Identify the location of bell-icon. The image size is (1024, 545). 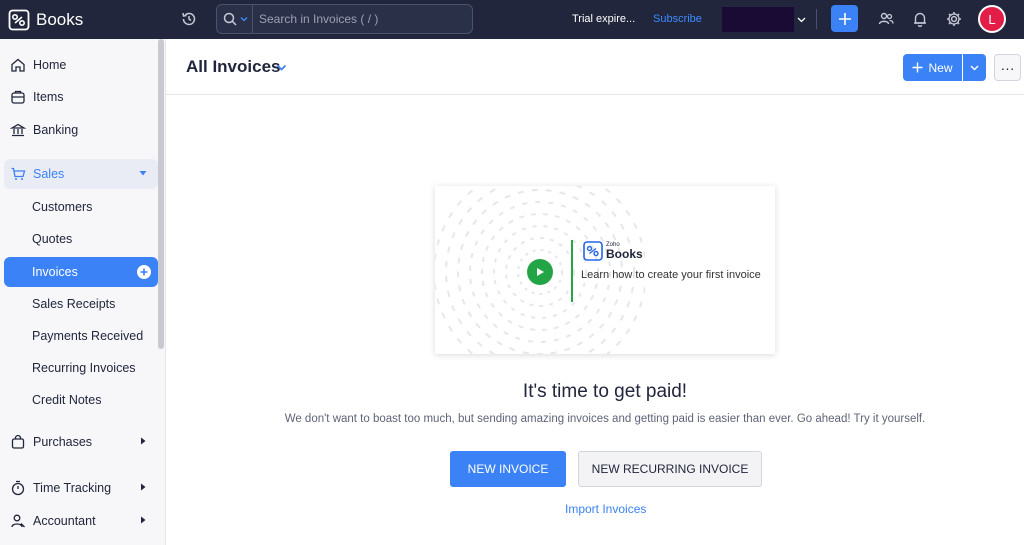
(920, 19).